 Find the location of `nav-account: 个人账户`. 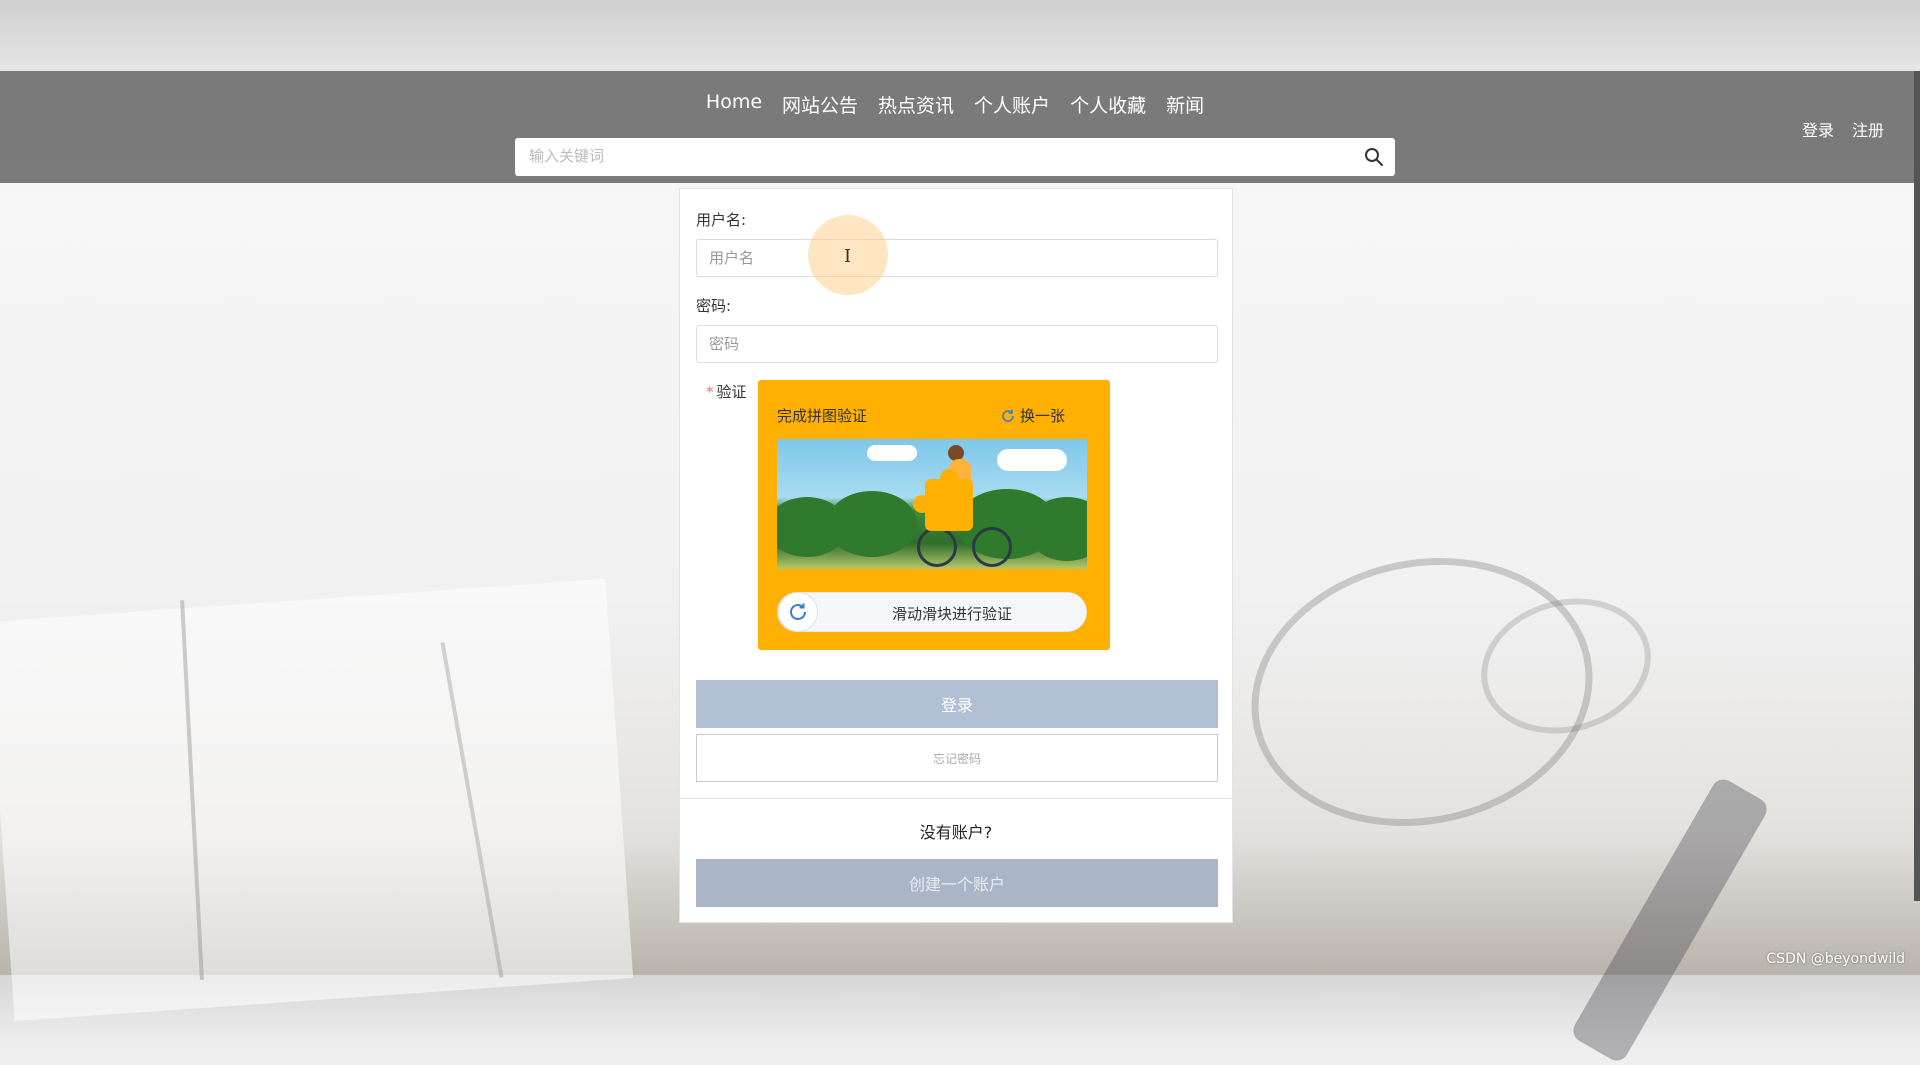

nav-account: 个人账户 is located at coordinates (1012, 104).